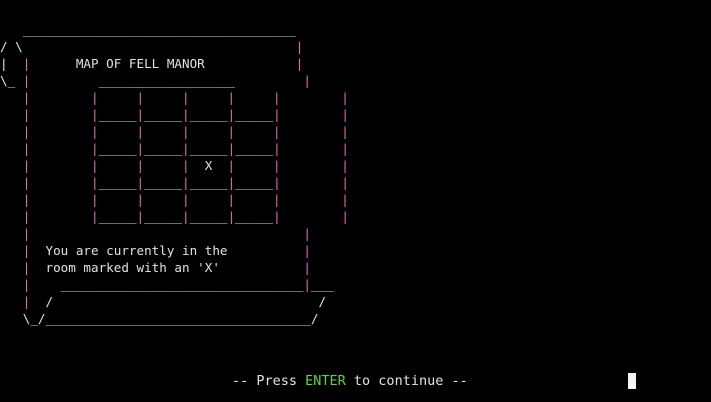 Image resolution: width=711 pixels, height=402 pixels. I want to click on map-title: MAP OF FELL MANOR, so click(140, 63).